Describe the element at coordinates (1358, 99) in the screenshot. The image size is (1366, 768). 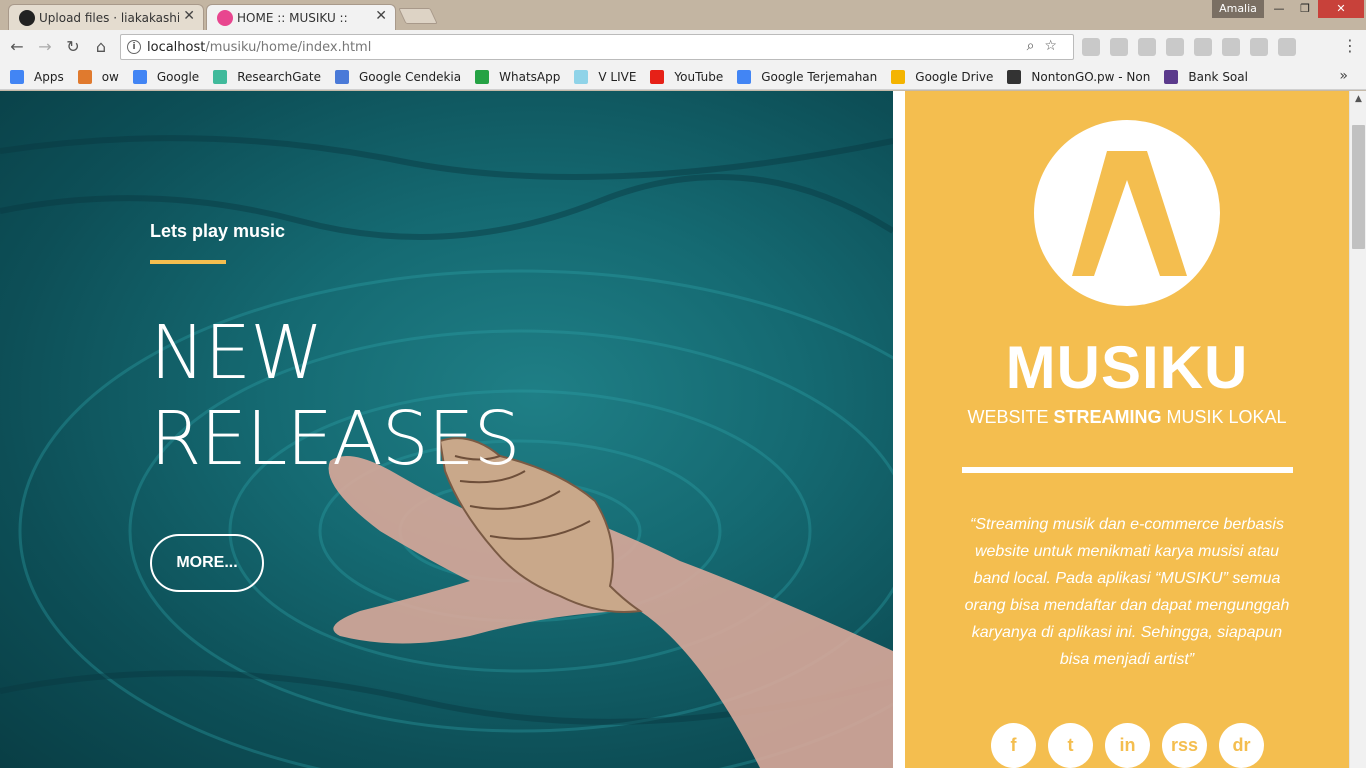
I see `scroll-up-icon: ▲` at that location.